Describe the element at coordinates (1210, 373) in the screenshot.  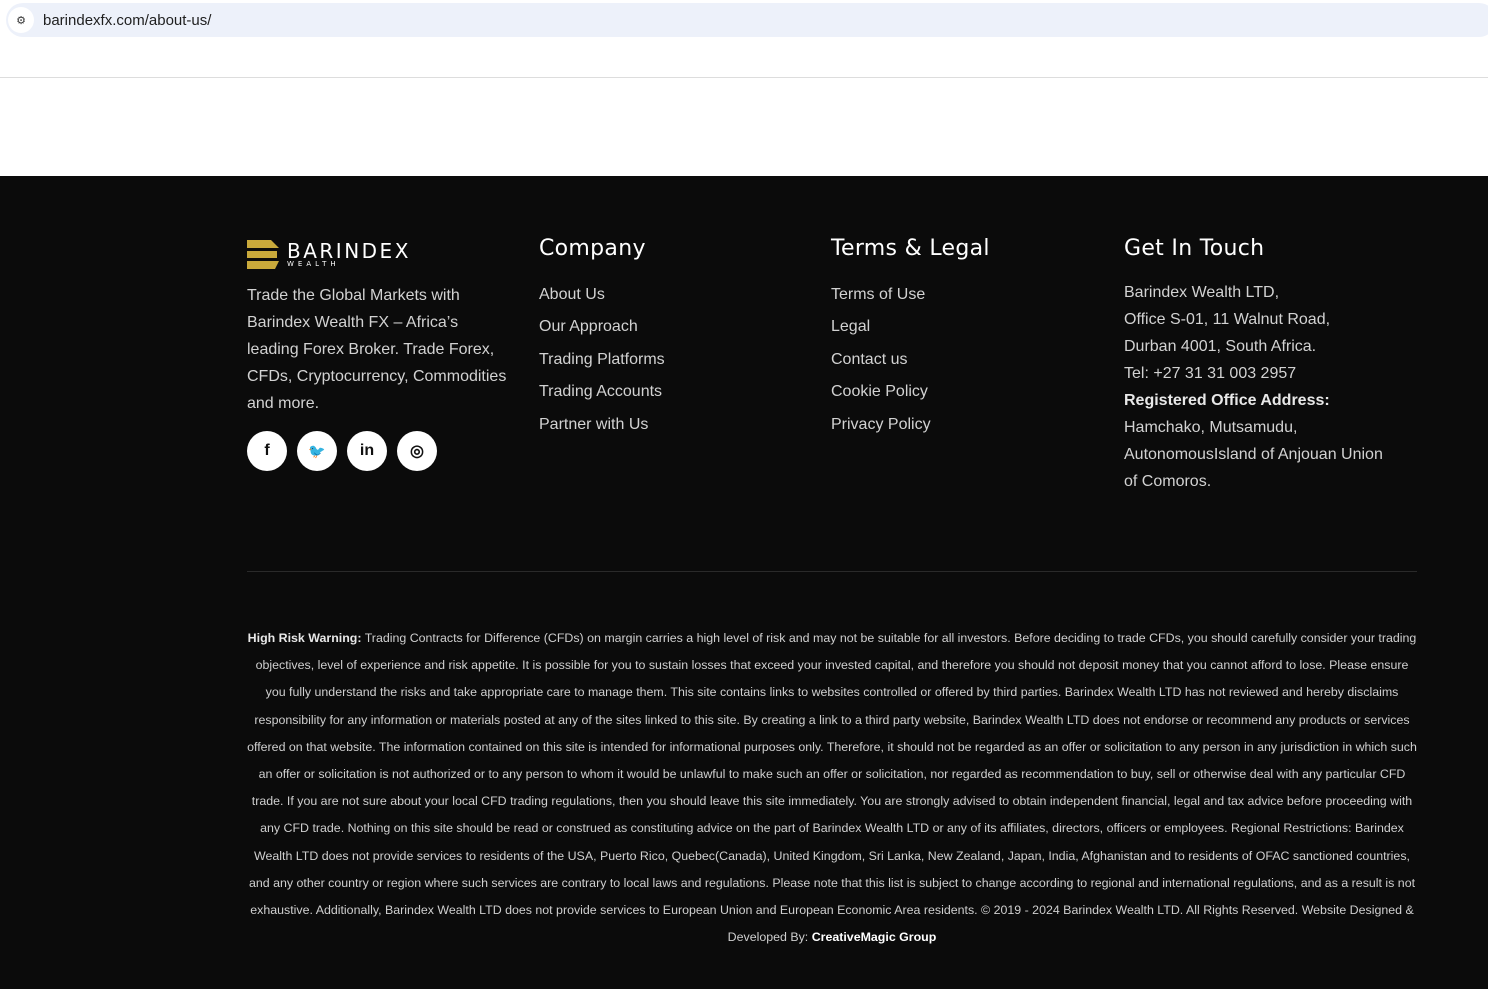
I see `phone: Tel: +27 31 31 003 2957` at that location.